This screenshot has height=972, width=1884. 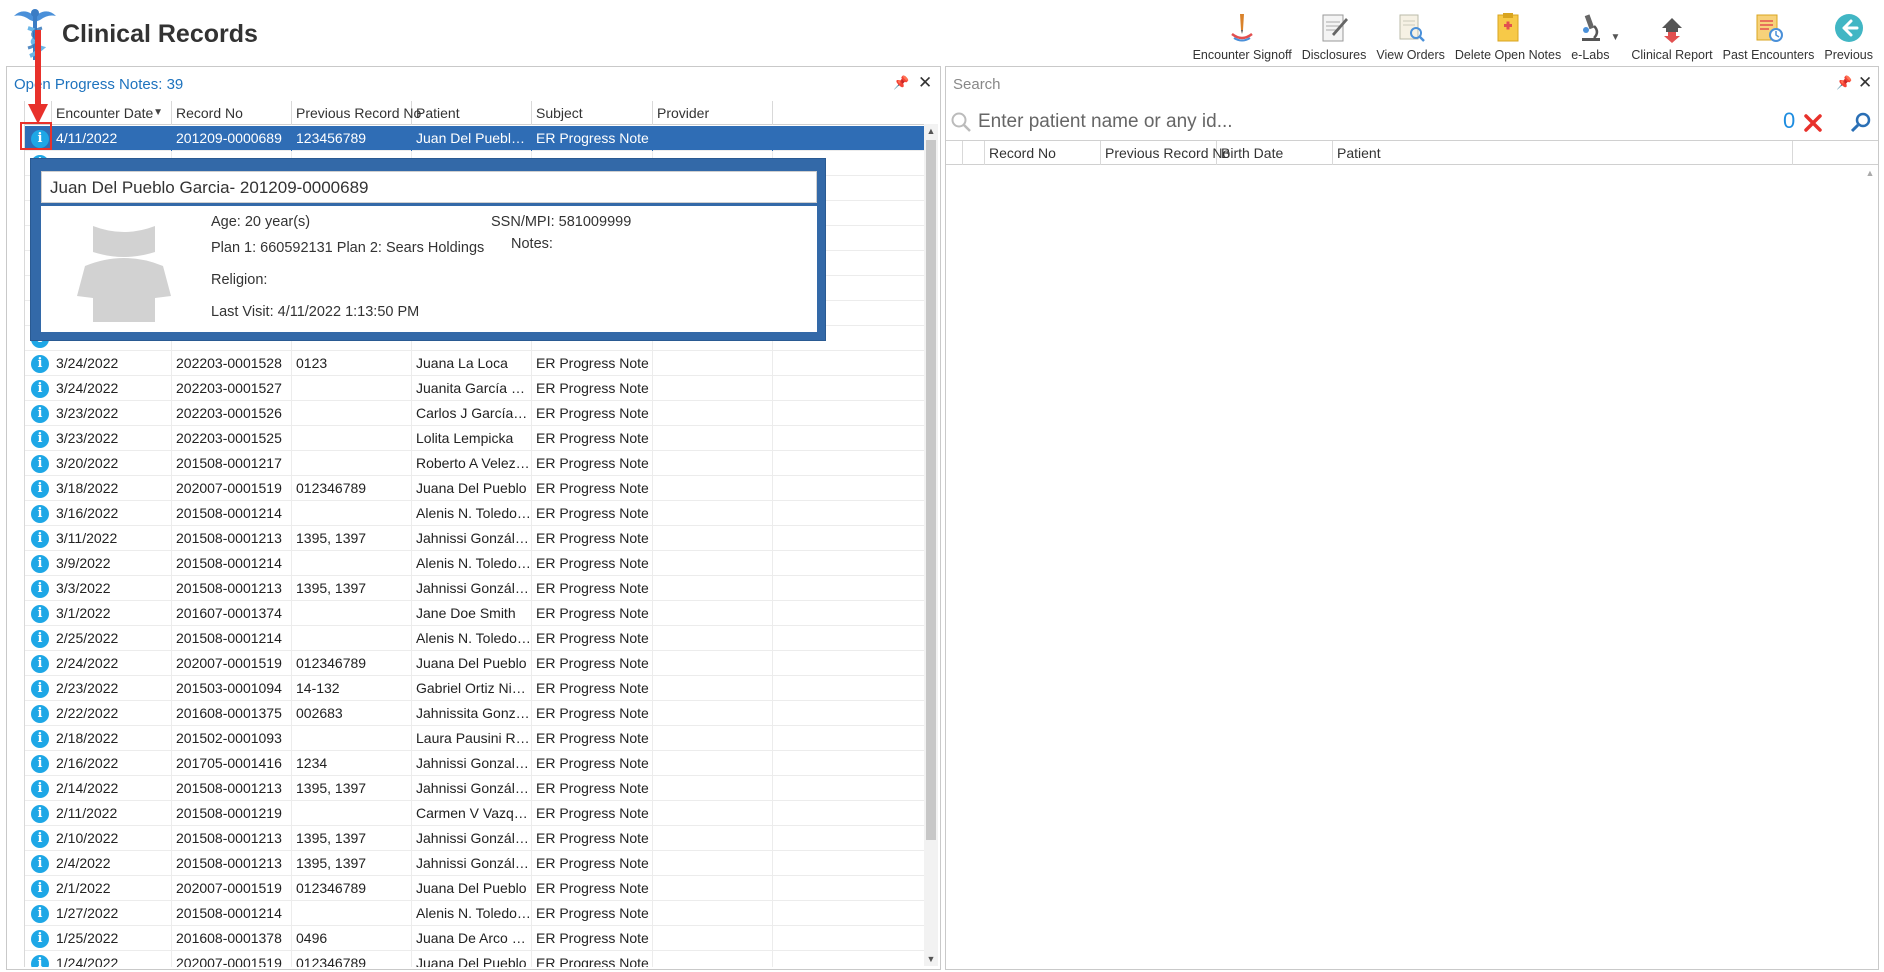 What do you see at coordinates (1769, 33) in the screenshot?
I see `past-encounters-button: Past Encounters` at bounding box center [1769, 33].